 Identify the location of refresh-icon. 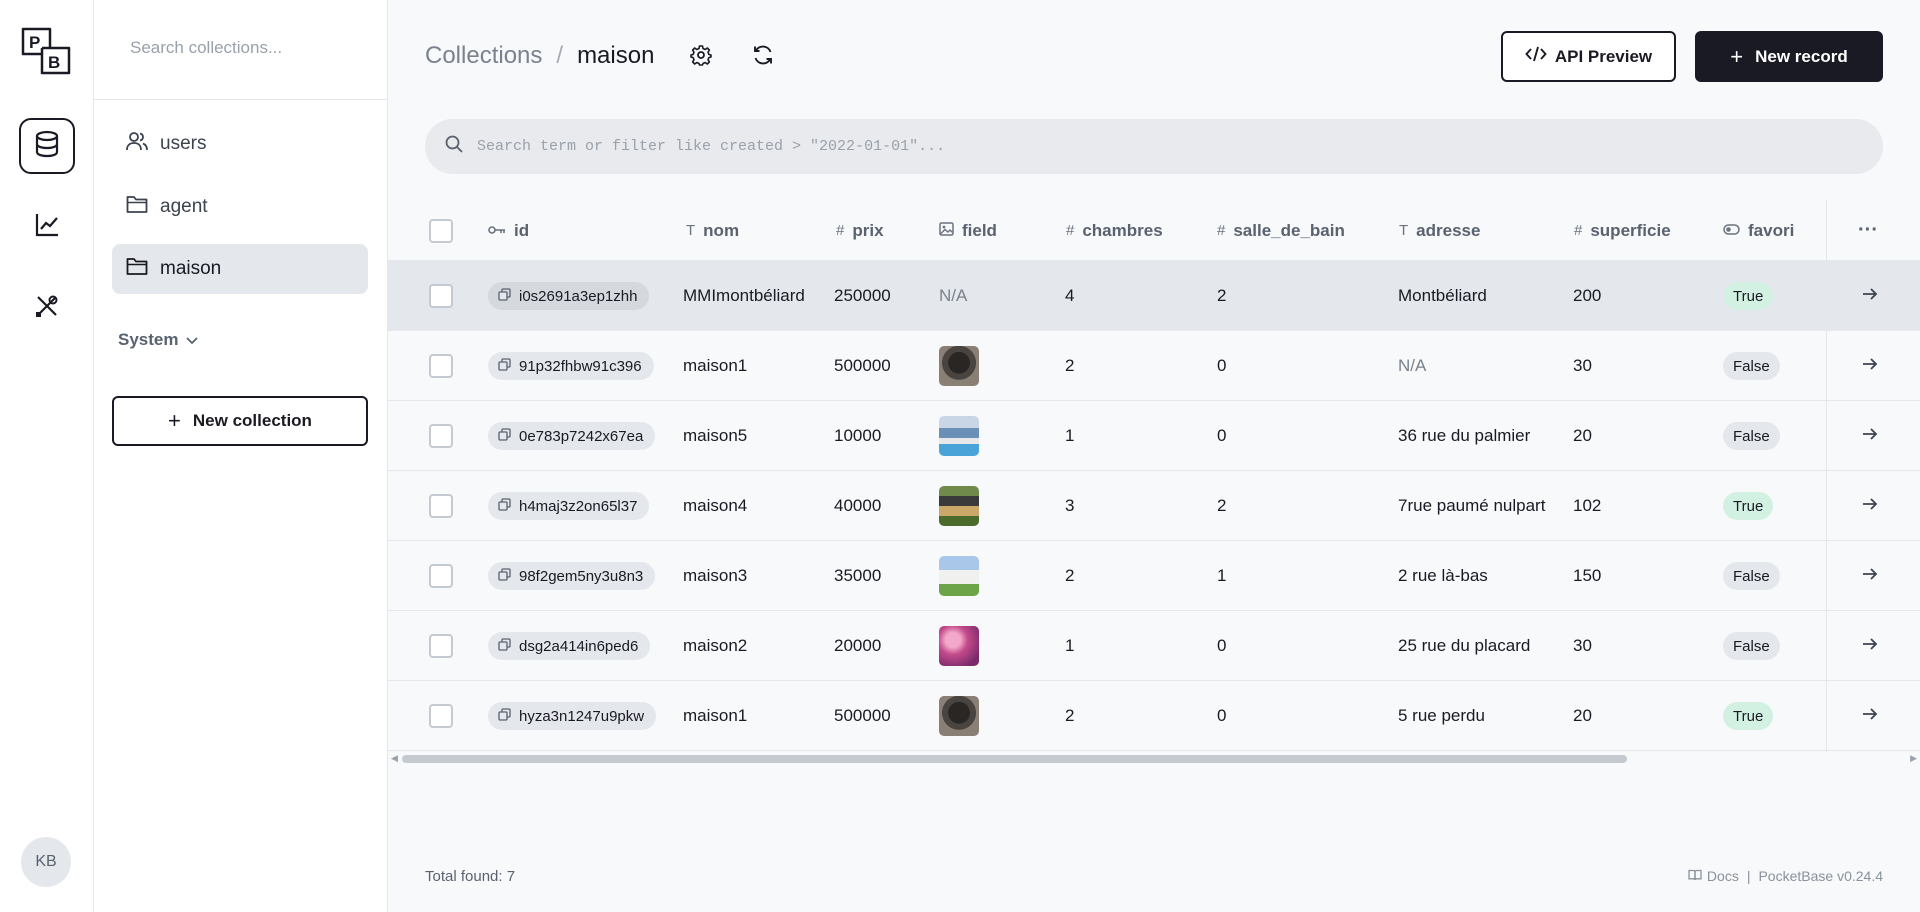
(763, 57).